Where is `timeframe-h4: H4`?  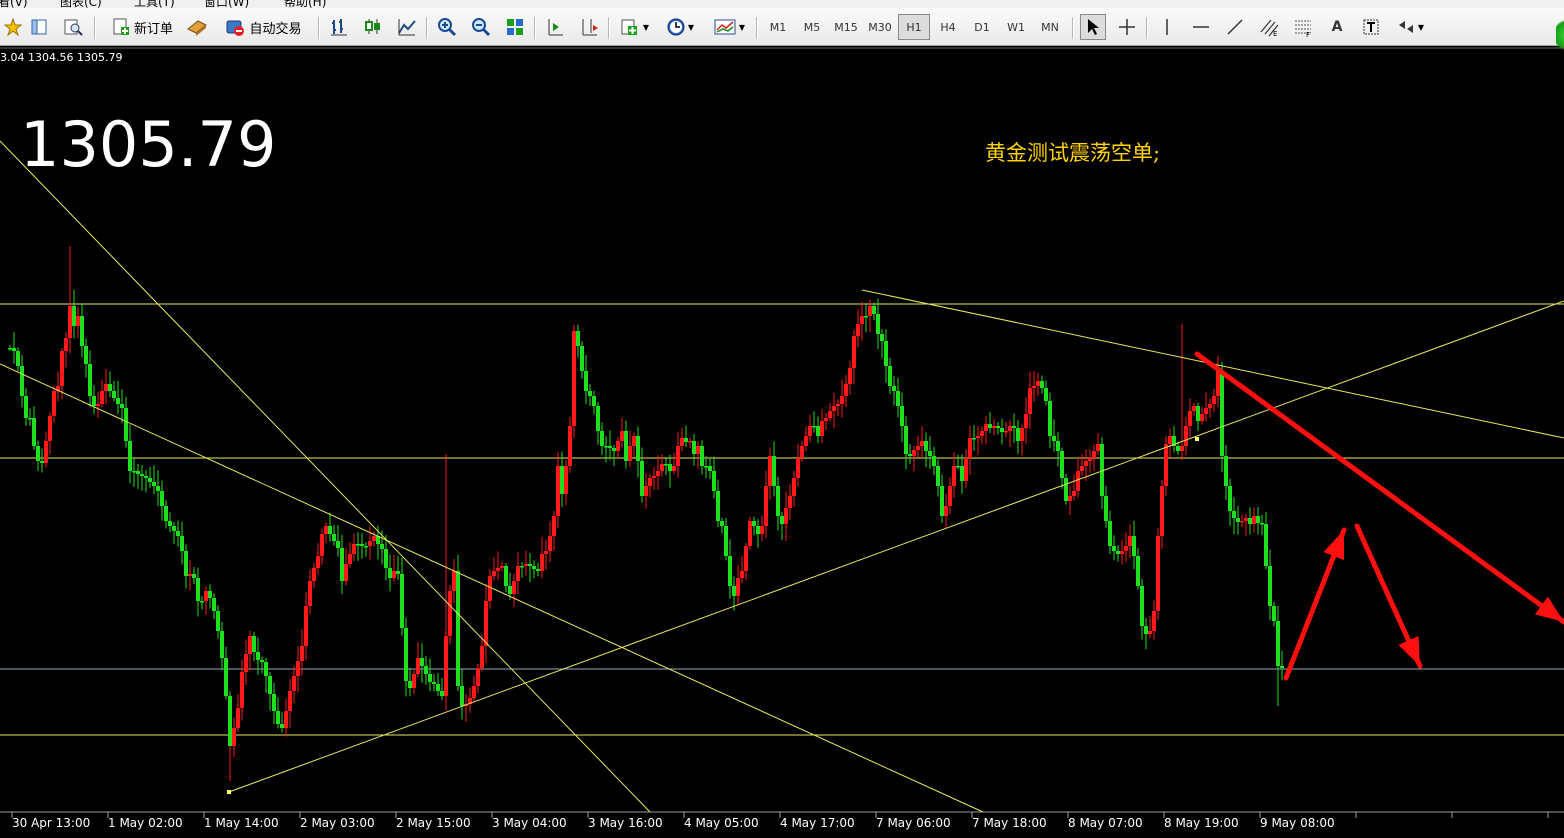
timeframe-h4: H4 is located at coordinates (948, 27).